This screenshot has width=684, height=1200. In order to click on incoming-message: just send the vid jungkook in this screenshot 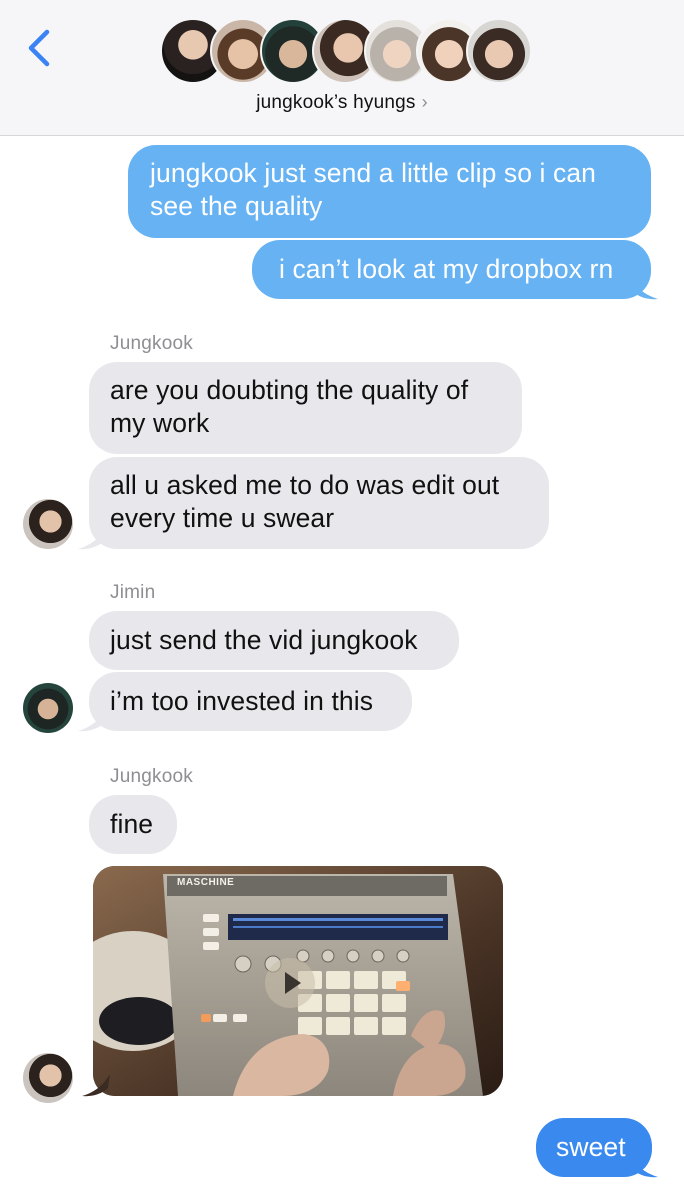, I will do `click(274, 640)`.